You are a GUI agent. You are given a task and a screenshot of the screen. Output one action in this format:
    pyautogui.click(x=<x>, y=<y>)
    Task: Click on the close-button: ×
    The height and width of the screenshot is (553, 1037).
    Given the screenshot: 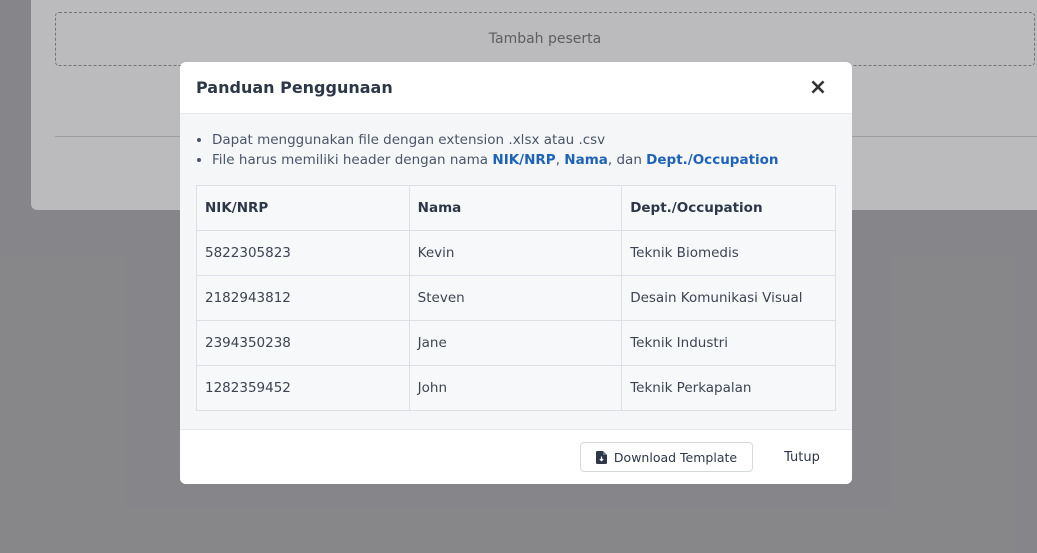 What is the action you would take?
    pyautogui.click(x=818, y=88)
    